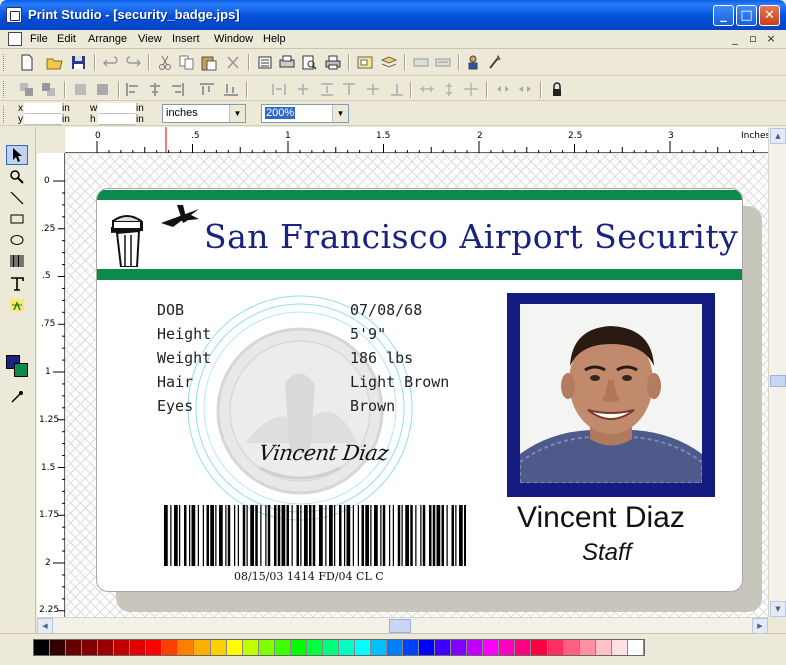 The width and height of the screenshot is (786, 665). I want to click on scroll-left-icon: ◀, so click(45, 626).